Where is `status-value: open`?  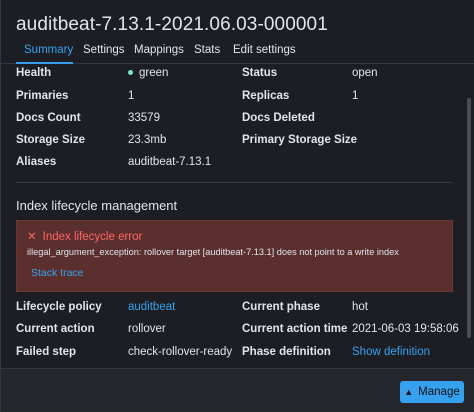 status-value: open is located at coordinates (365, 73).